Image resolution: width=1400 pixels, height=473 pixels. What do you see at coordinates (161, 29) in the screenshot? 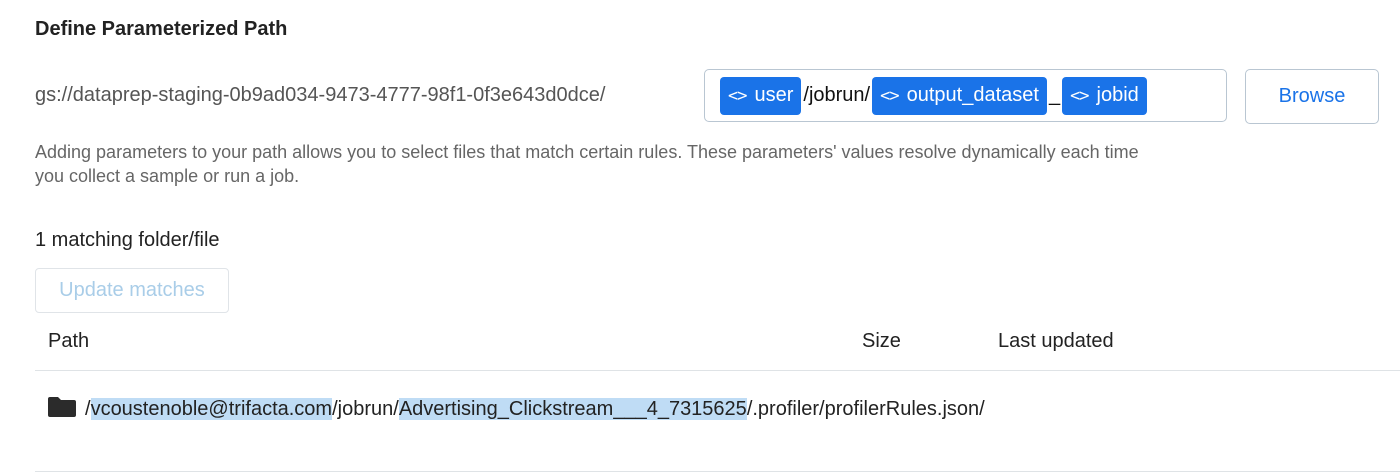
I see `page-title: Define Parameterized Path` at bounding box center [161, 29].